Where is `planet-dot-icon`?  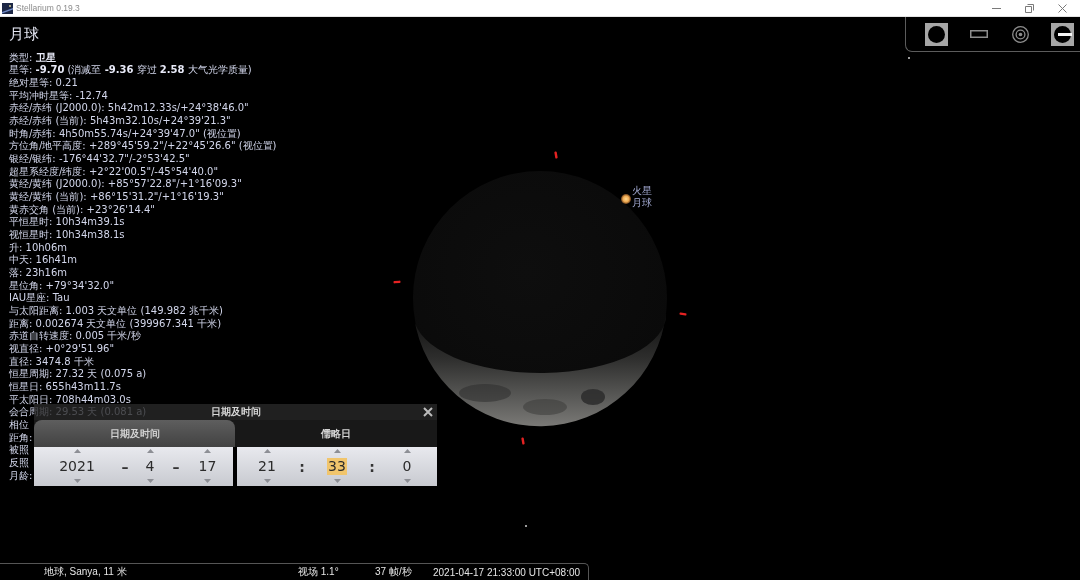 planet-dot-icon is located at coordinates (626, 199).